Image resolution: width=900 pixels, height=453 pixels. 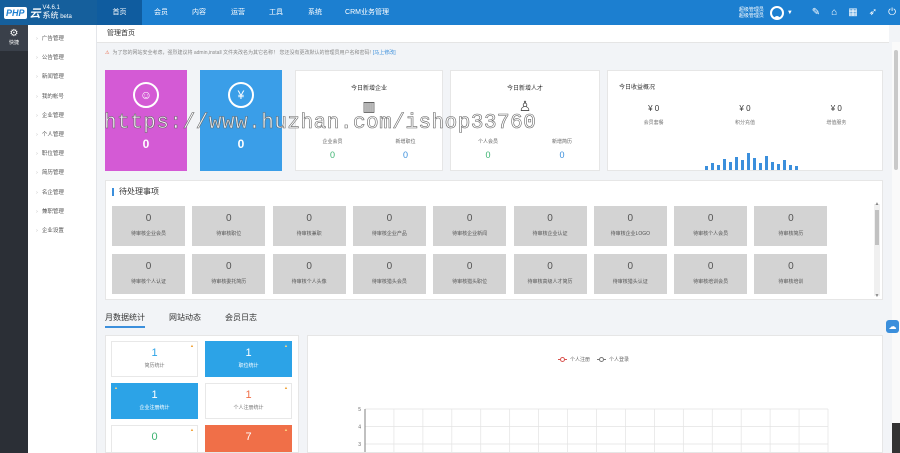 What do you see at coordinates (877, 296) in the screenshot?
I see `scroll-down-icon: ▼` at bounding box center [877, 296].